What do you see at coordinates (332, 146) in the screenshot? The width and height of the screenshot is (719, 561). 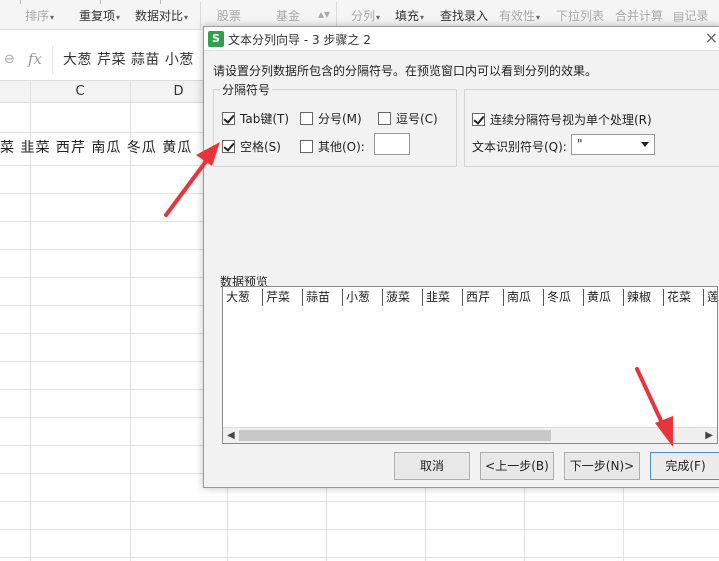 I see `other-checkbox: 其他(O):` at bounding box center [332, 146].